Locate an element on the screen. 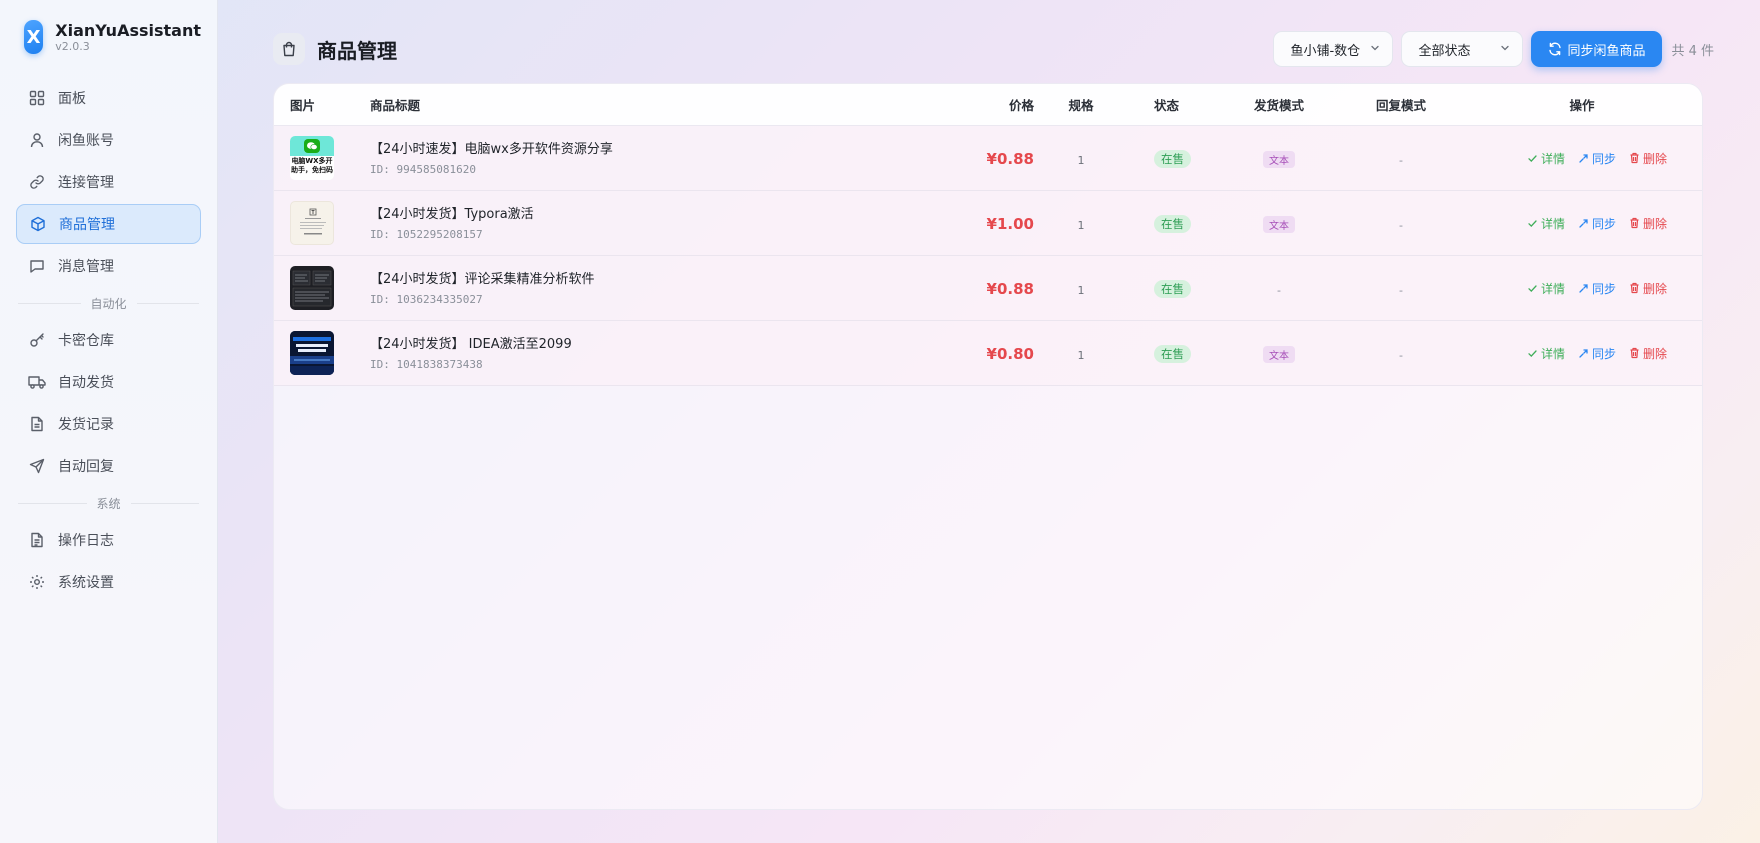 The image size is (1760, 843). status-select: 全部状态 is located at coordinates (1462, 49).